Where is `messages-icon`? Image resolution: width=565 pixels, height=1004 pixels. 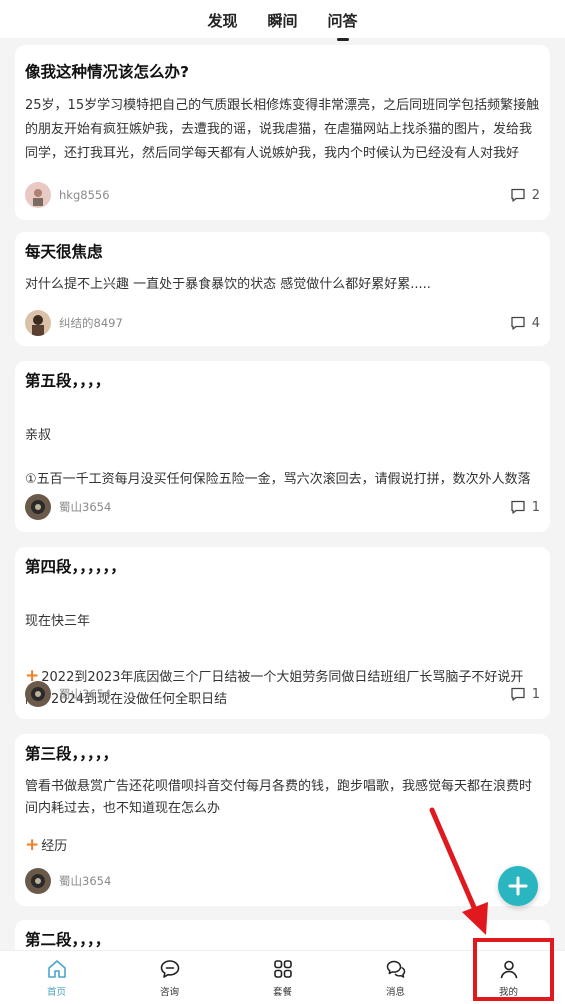
messages-icon is located at coordinates (395, 969).